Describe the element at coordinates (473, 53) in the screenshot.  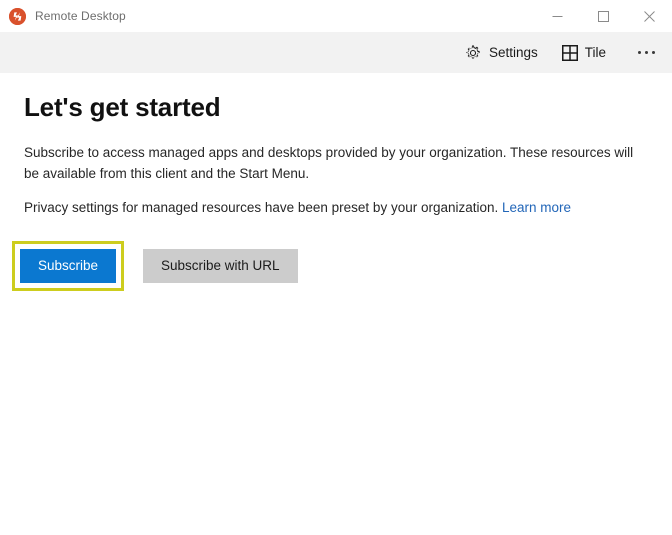
I see `gear-icon` at that location.